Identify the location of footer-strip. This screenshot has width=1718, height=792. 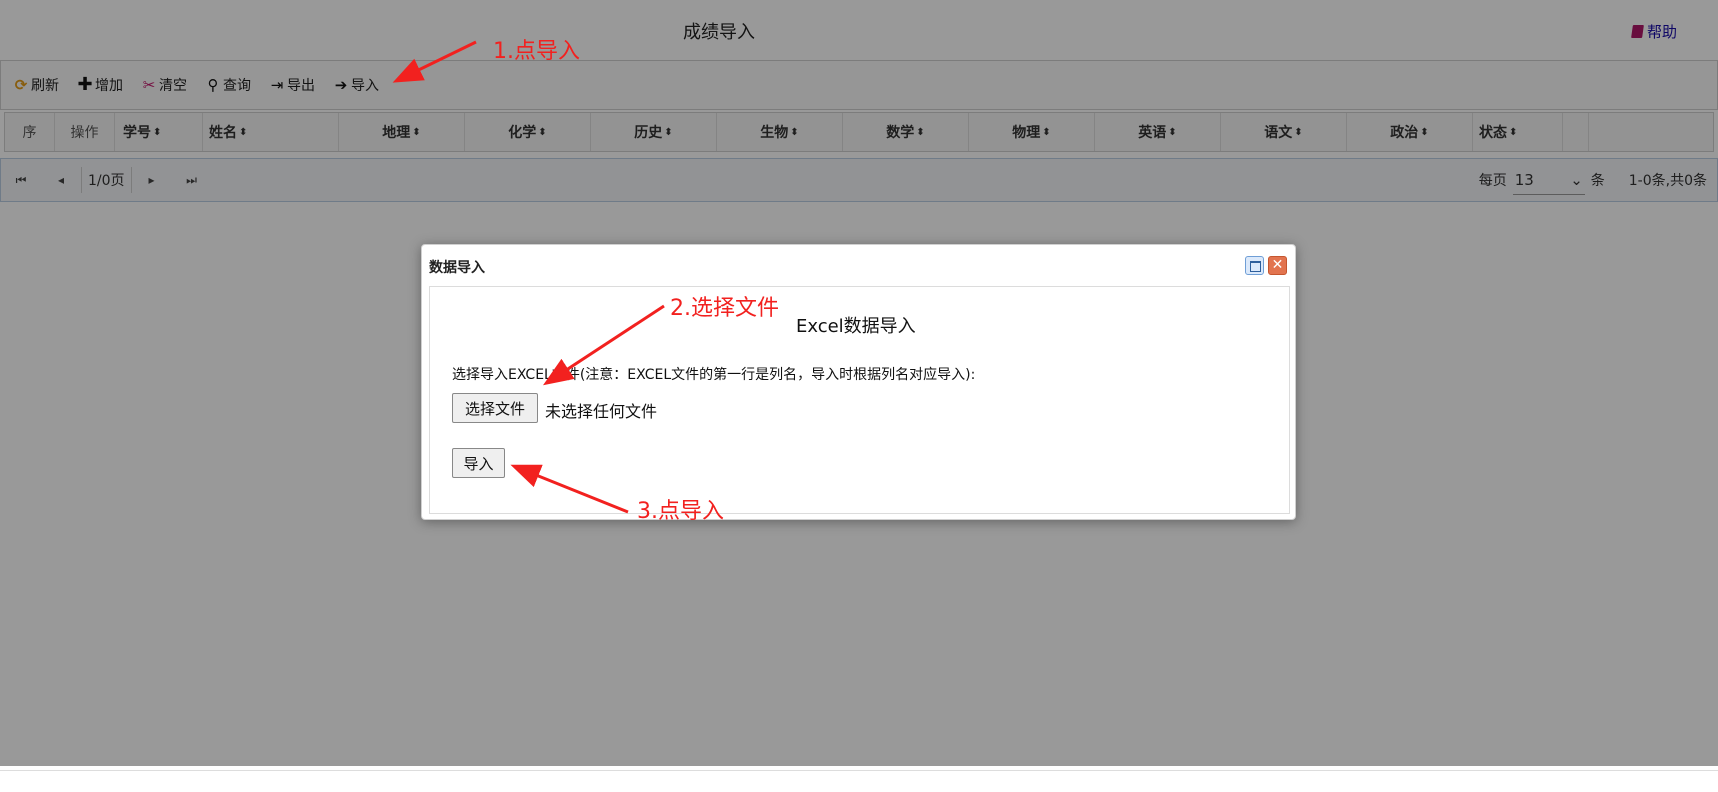
(859, 781).